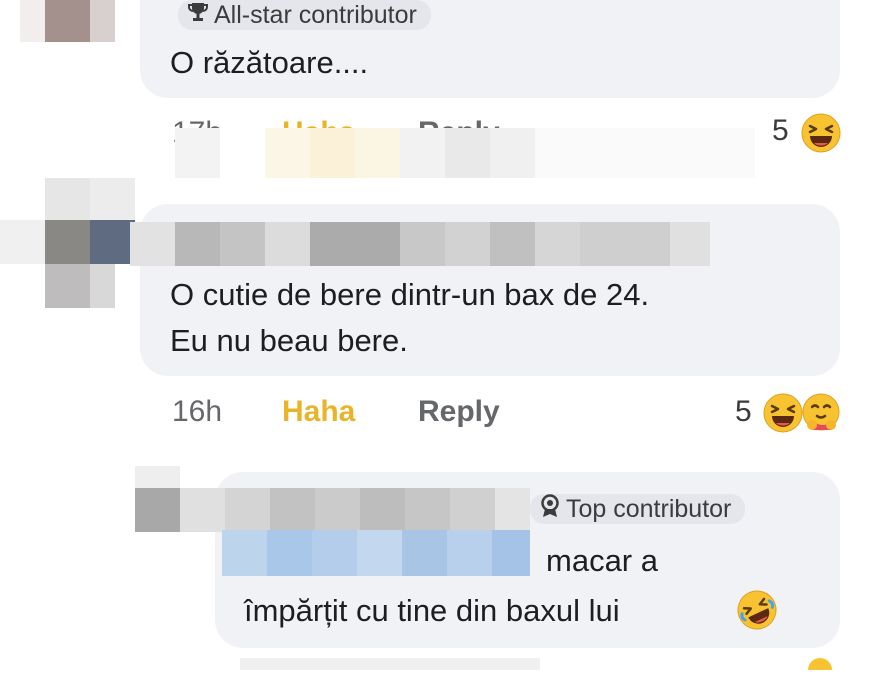  What do you see at coordinates (550, 509) in the screenshot?
I see `medal-icon` at bounding box center [550, 509].